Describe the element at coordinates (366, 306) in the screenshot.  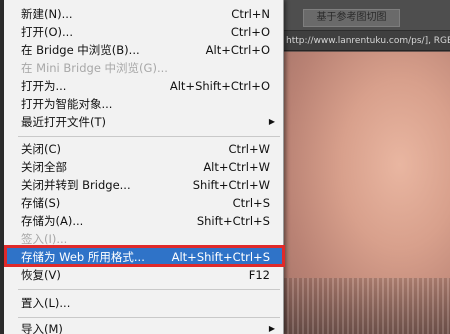
I see `canvas-image-detail` at that location.